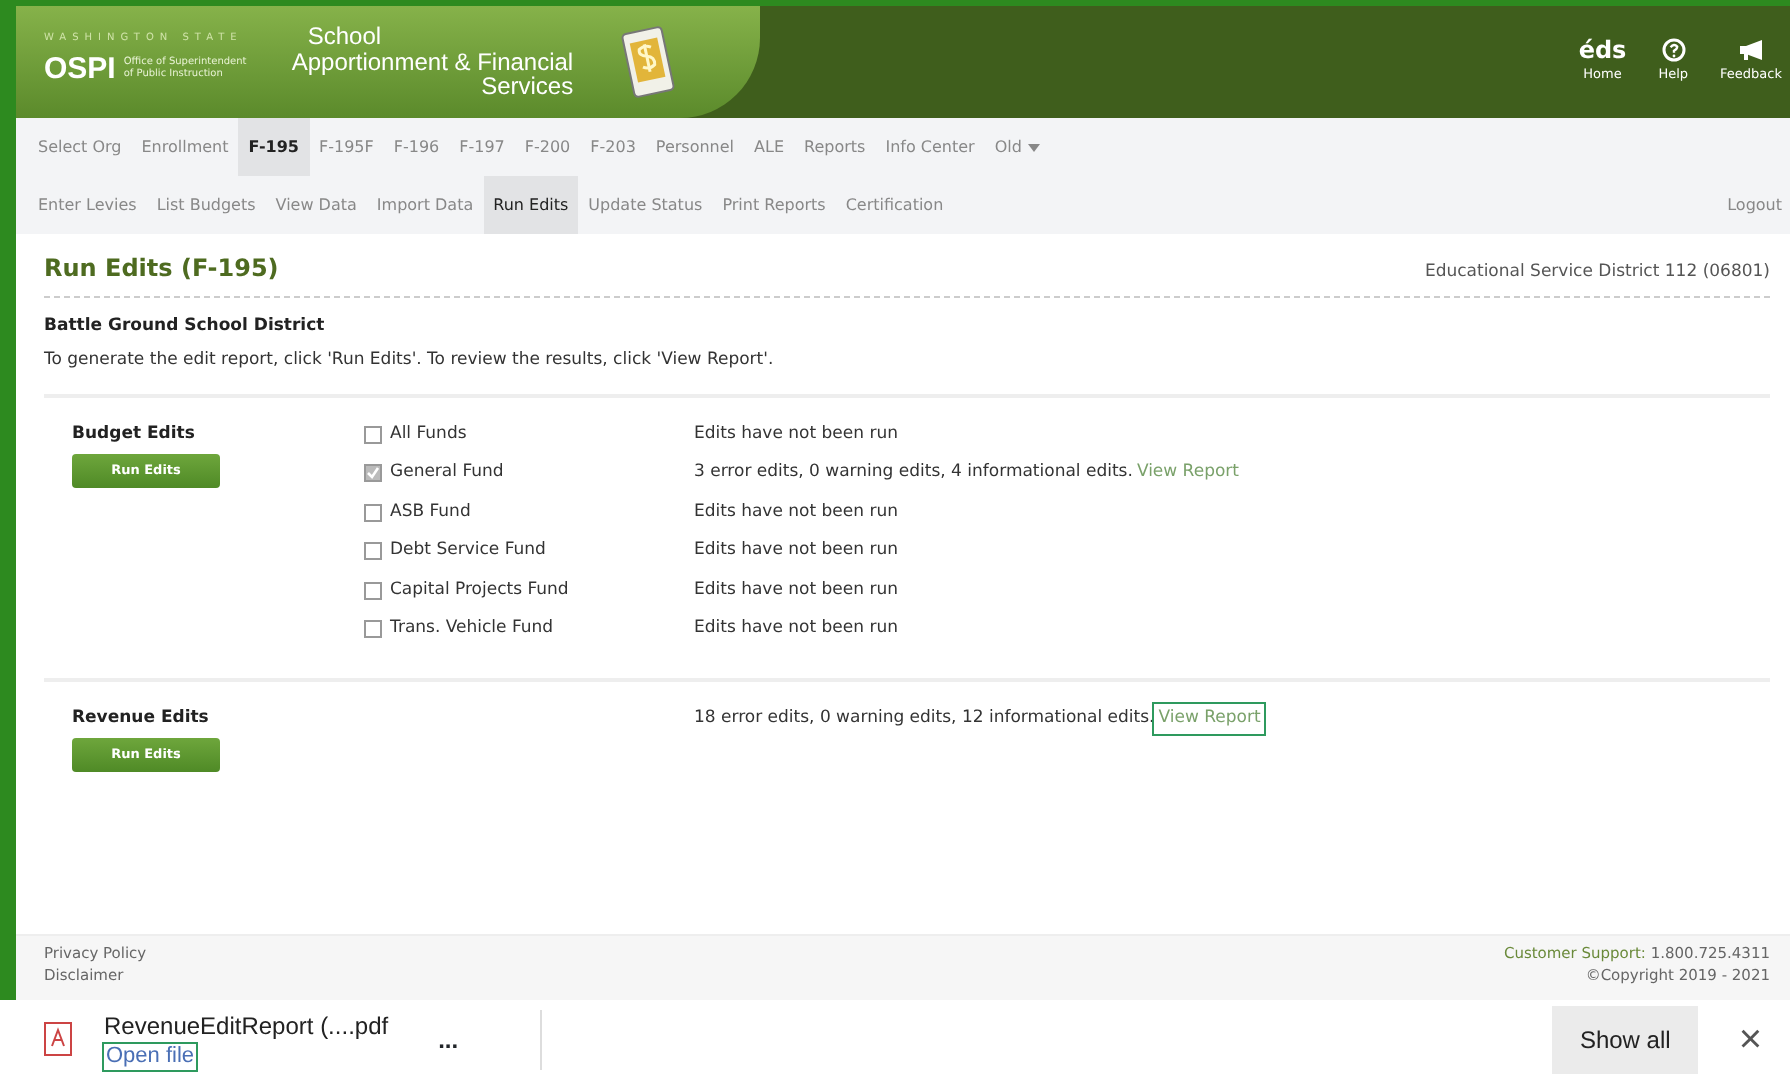 Image resolution: width=1790 pixels, height=1078 pixels. I want to click on app-title-line: Services, so click(526, 87).